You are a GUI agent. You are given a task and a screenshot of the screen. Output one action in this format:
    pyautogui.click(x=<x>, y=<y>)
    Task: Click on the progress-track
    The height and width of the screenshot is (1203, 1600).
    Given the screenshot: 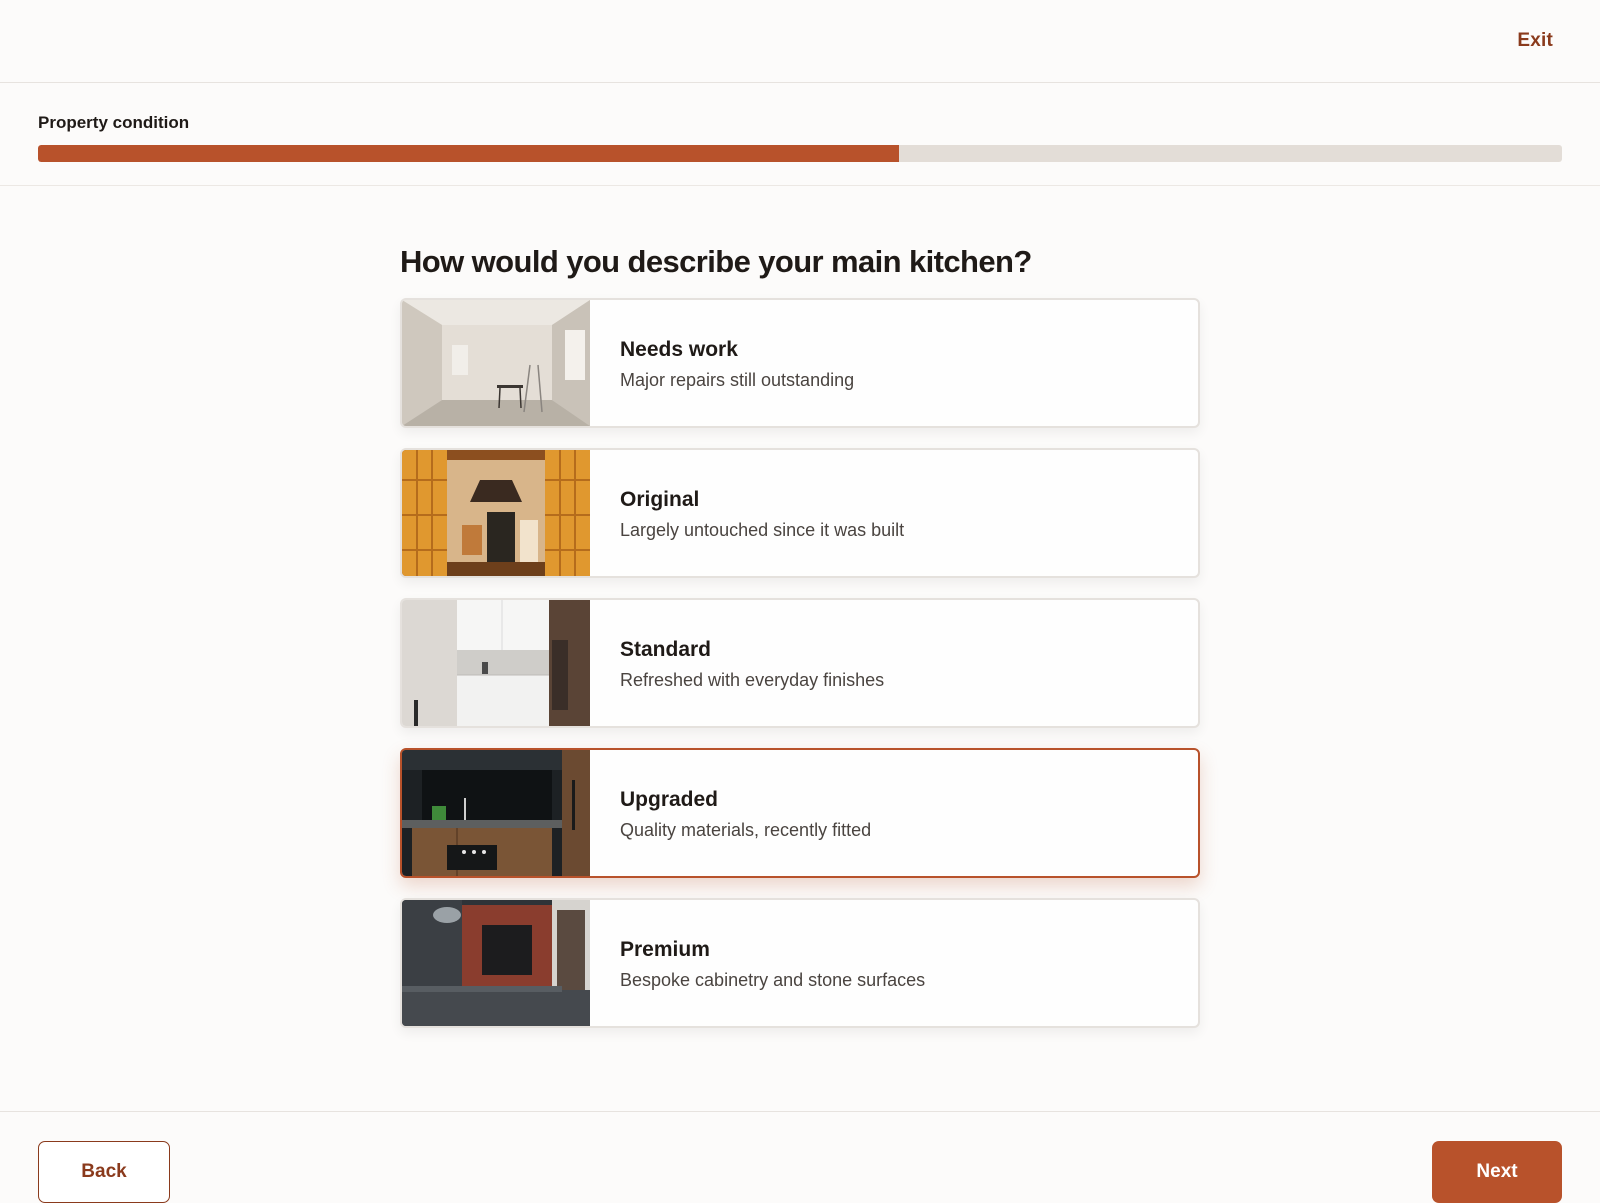 What is the action you would take?
    pyautogui.click(x=800, y=153)
    